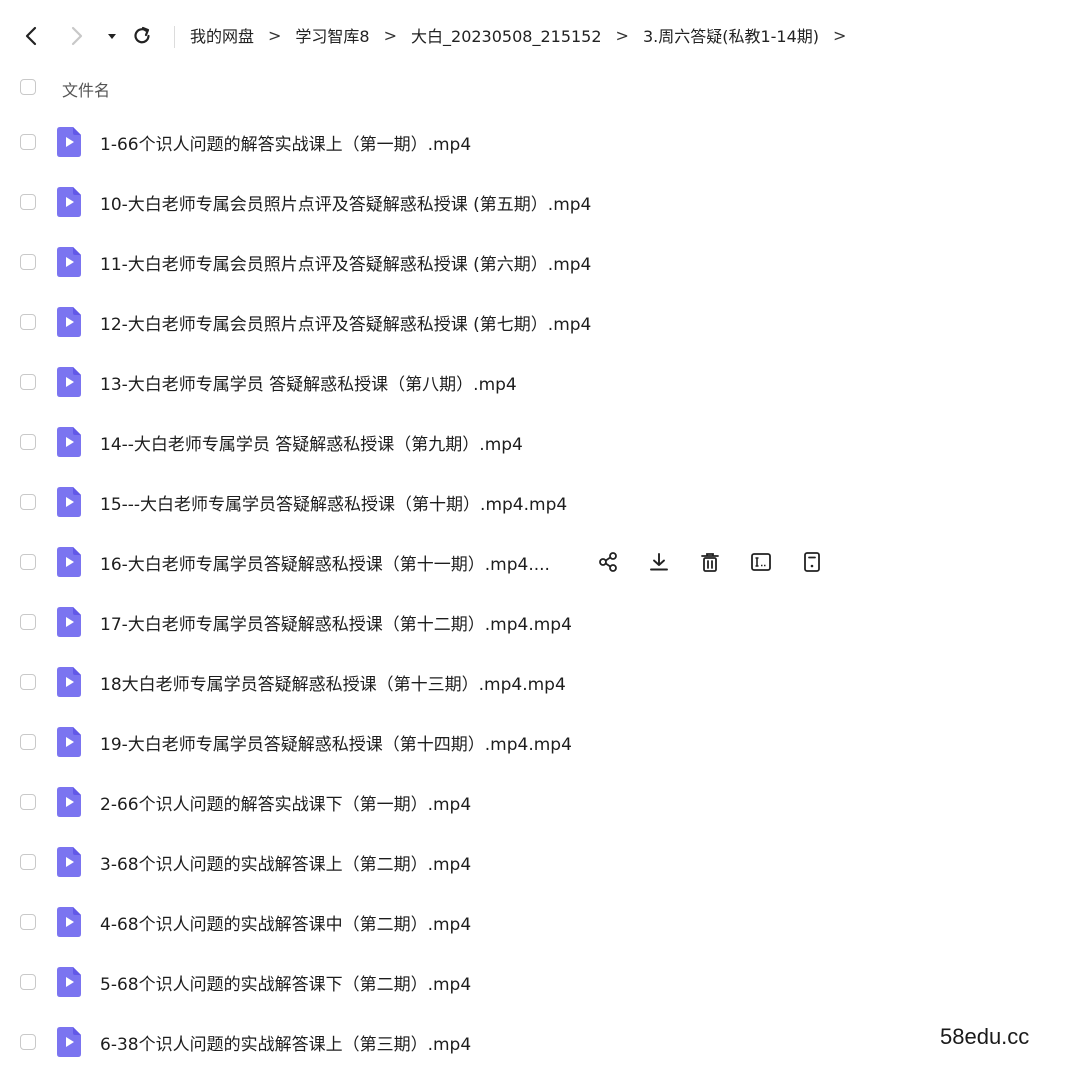 This screenshot has width=1065, height=1072. What do you see at coordinates (506, 35) in the screenshot?
I see `breadcrumb-item-dabai-folder: 大白_20230508_215152` at bounding box center [506, 35].